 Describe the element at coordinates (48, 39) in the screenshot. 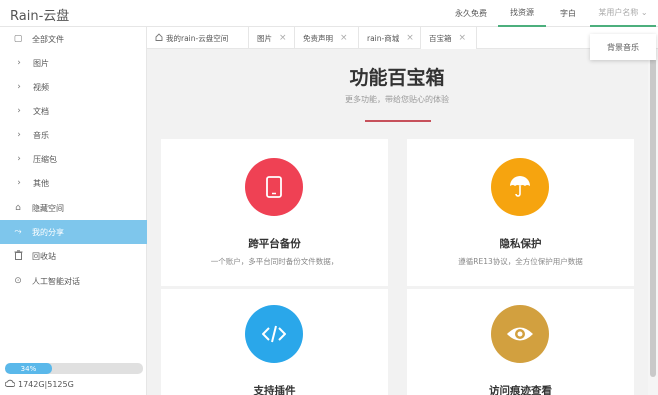

I see `sidebar-item-label: 全部文件` at that location.